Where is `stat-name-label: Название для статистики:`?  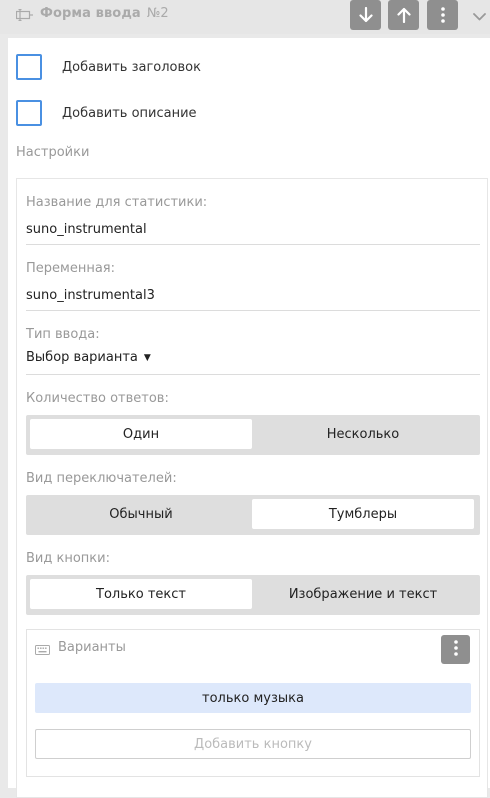
stat-name-label: Название для статистики: is located at coordinates (117, 202).